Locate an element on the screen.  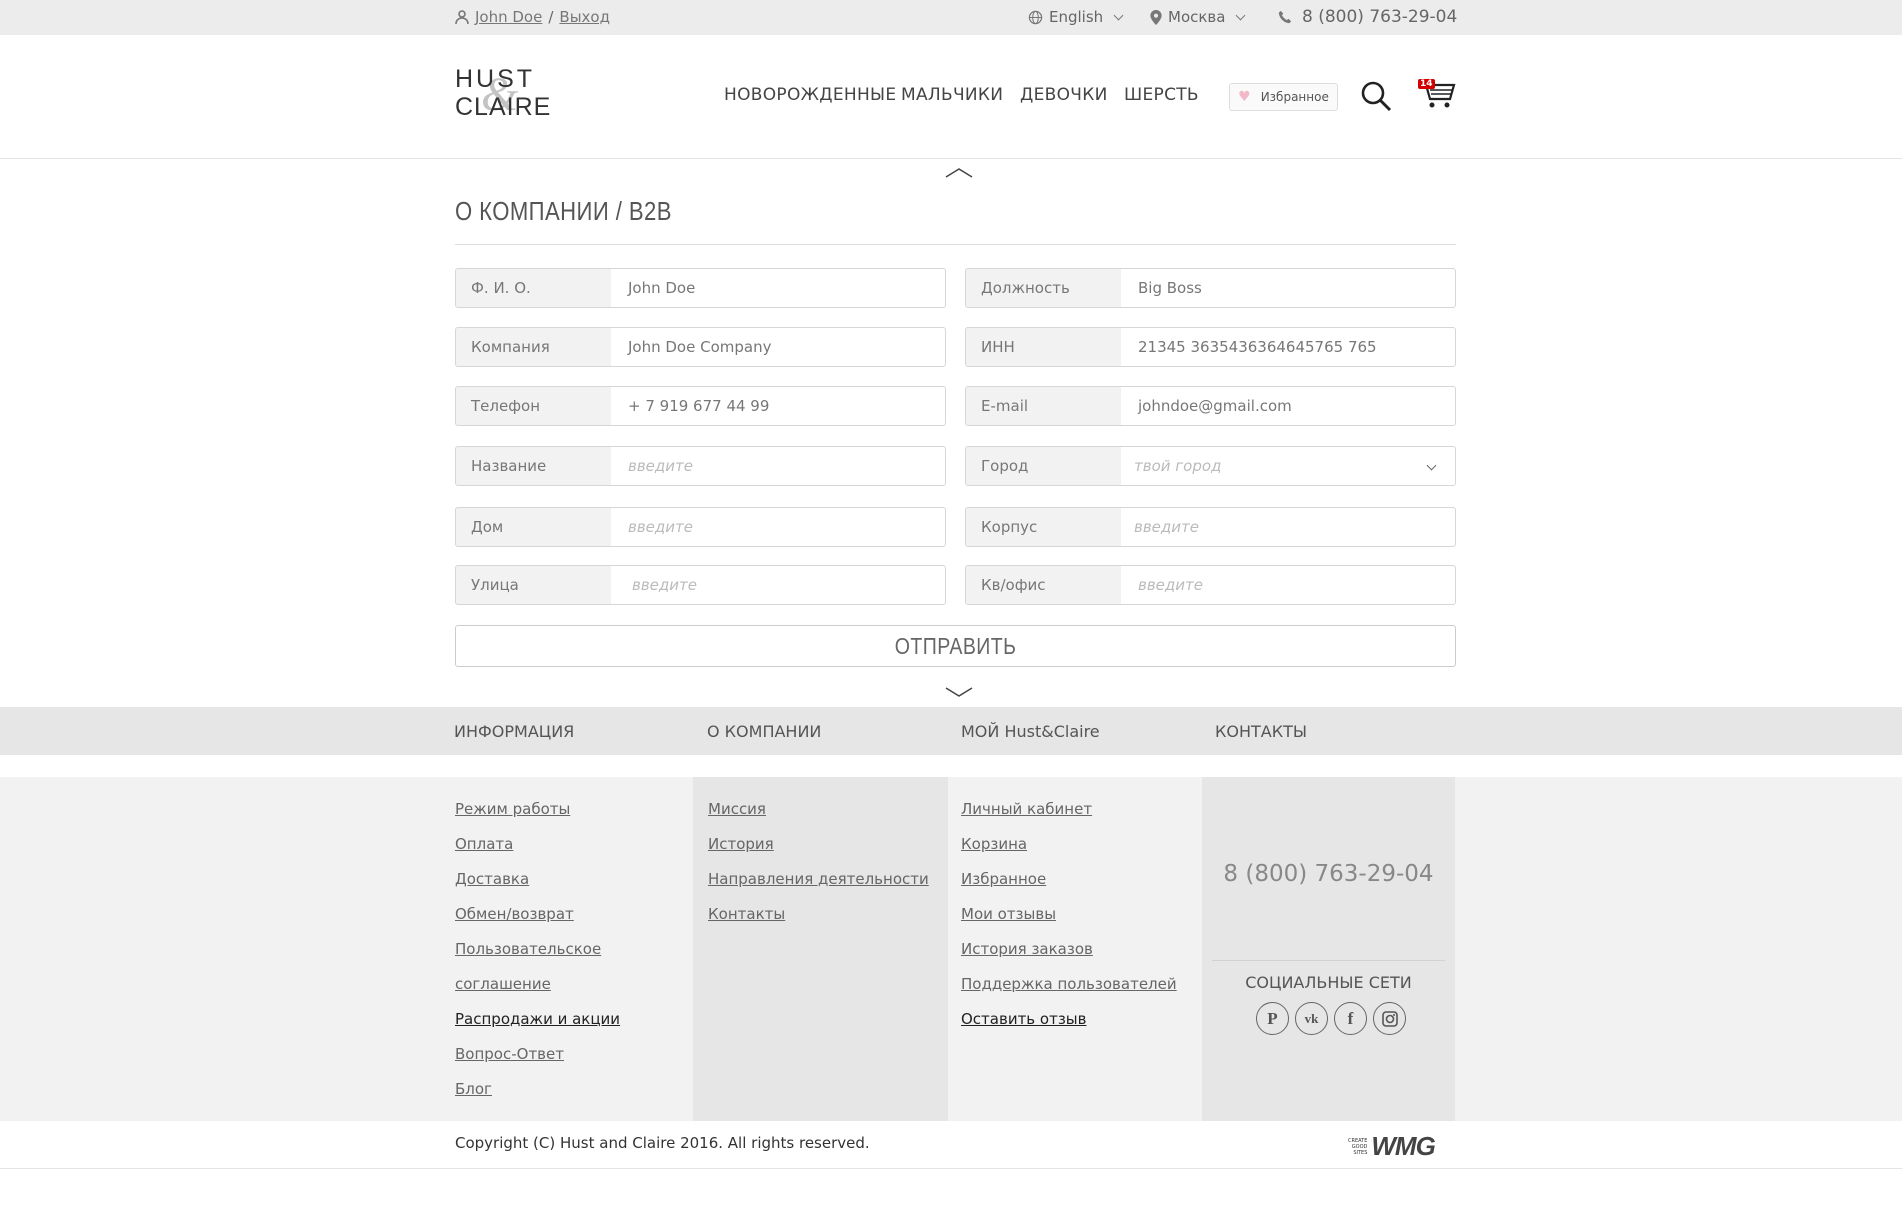
location-pin-icon is located at coordinates (1156, 17).